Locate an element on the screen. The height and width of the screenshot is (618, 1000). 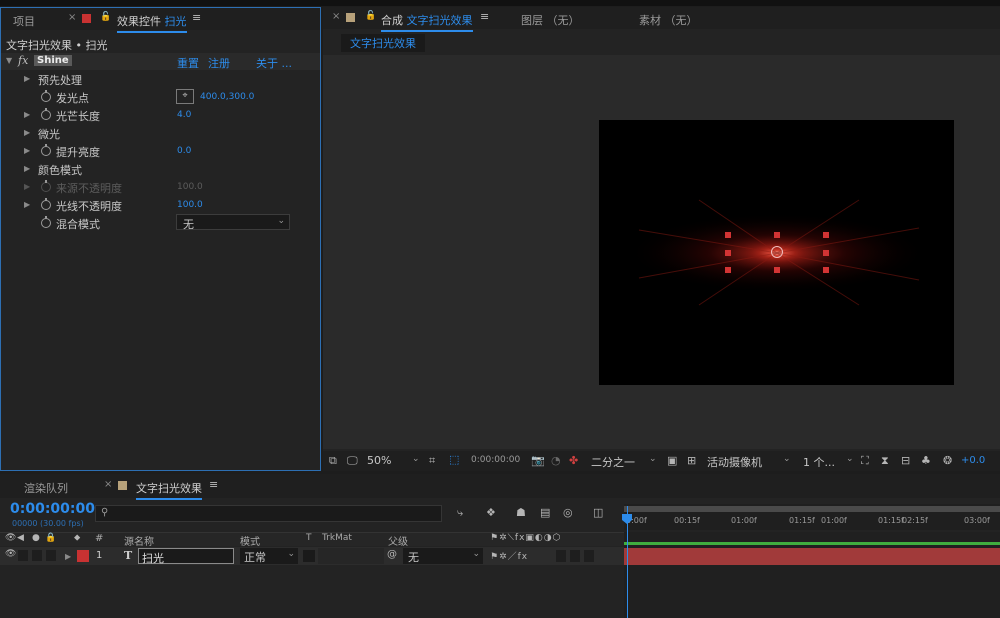
snapshot-icon: ◔ is located at coordinates (556, 460).